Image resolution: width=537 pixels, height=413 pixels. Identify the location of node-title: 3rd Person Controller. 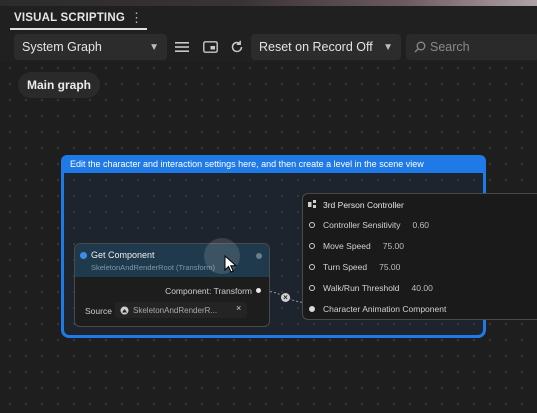
(363, 205).